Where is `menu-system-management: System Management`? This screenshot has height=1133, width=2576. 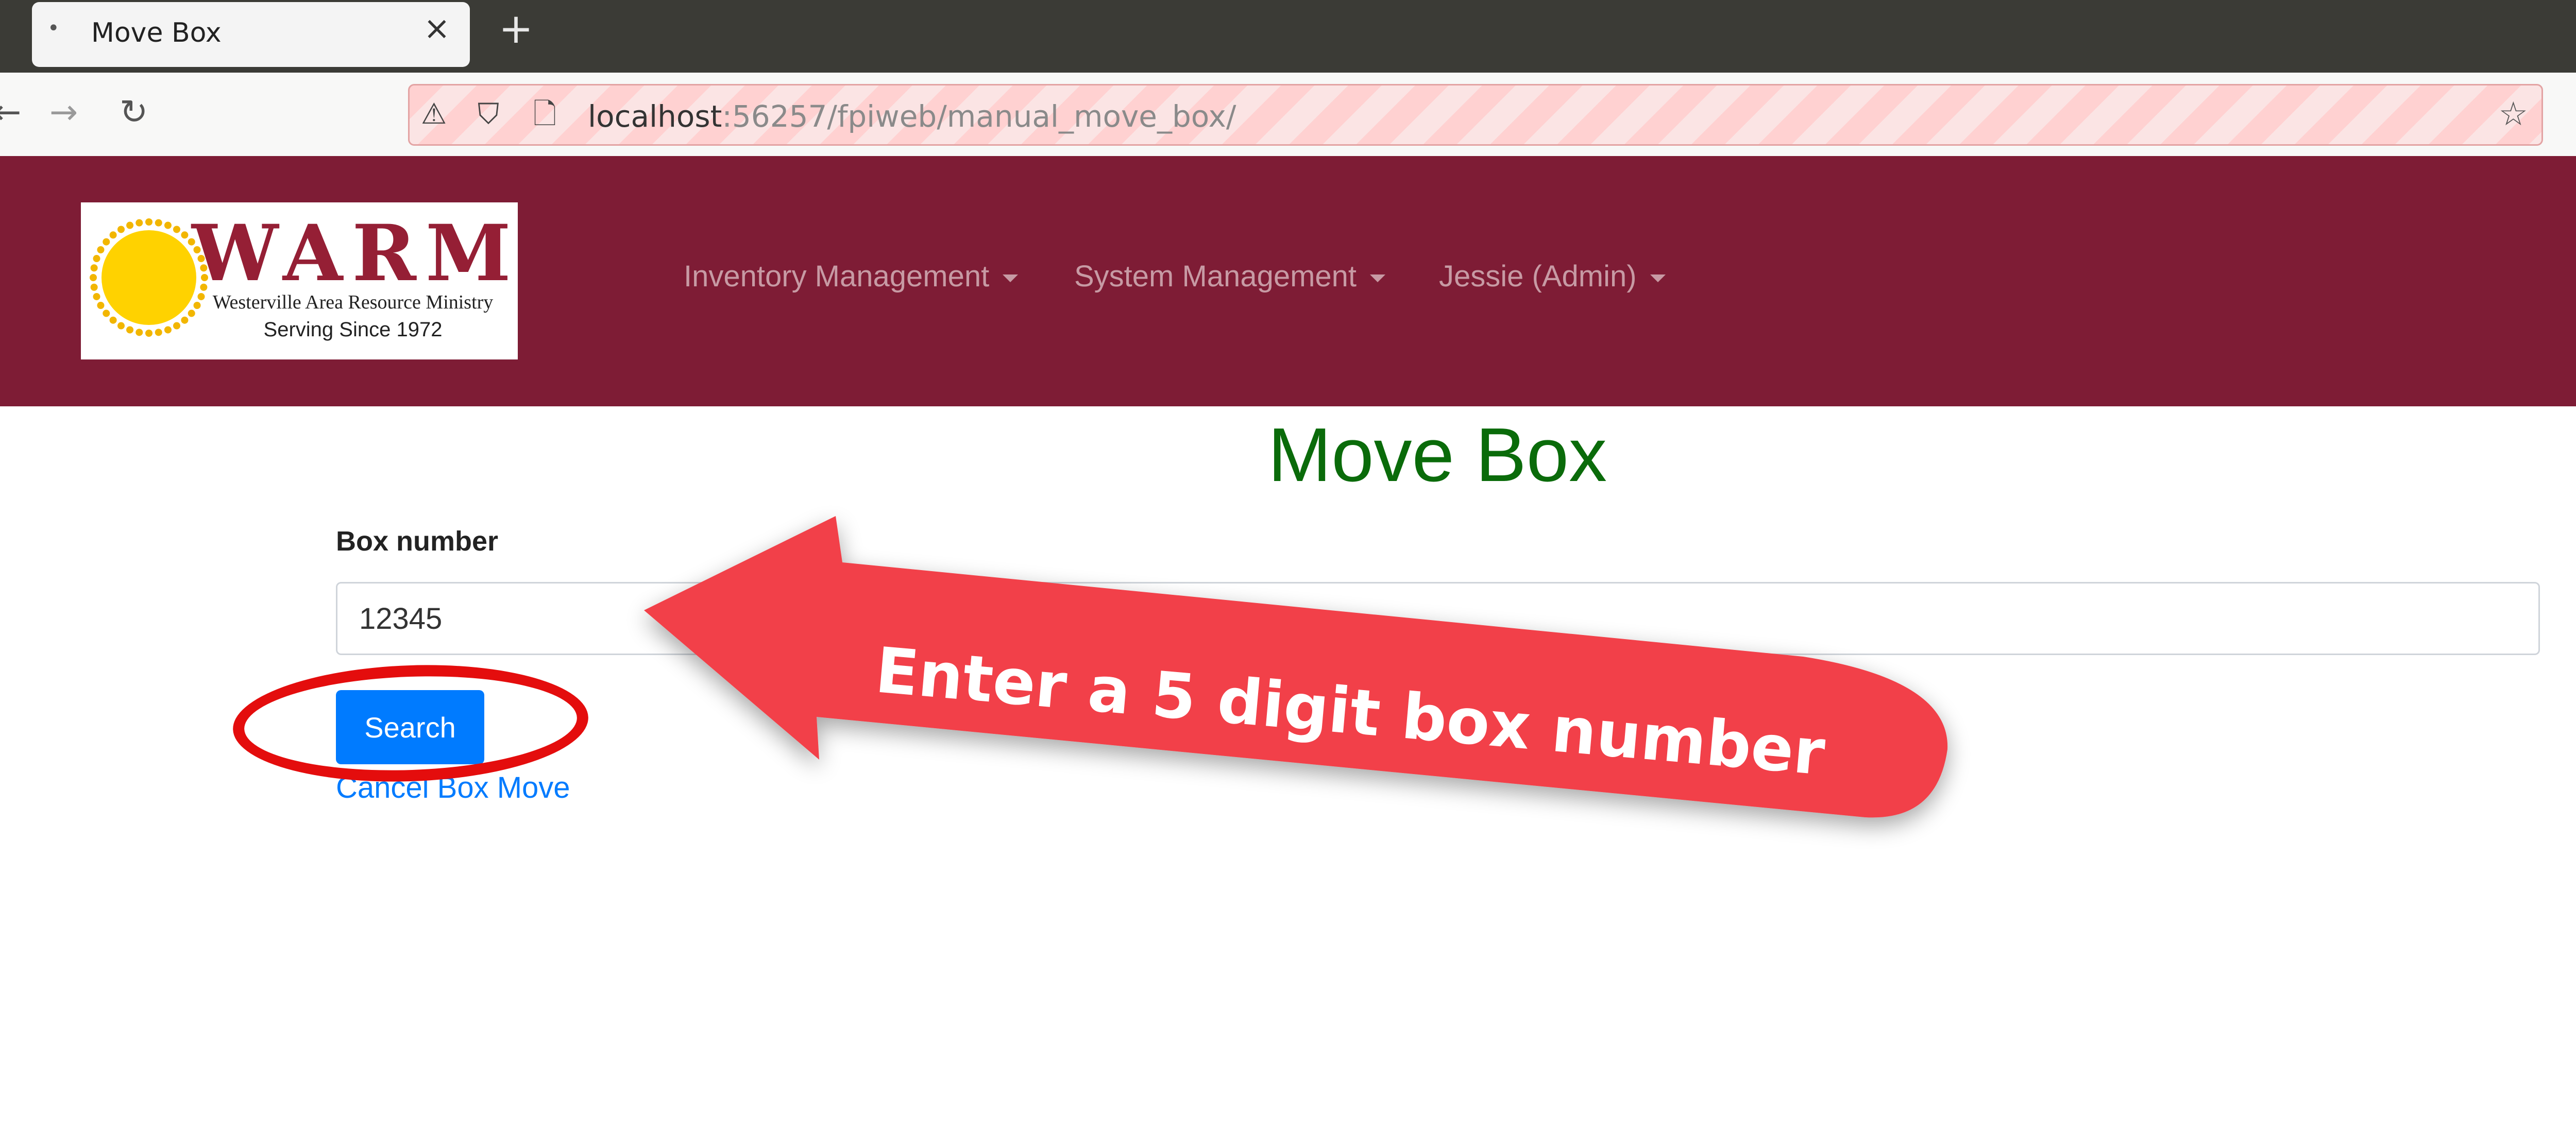 menu-system-management: System Management is located at coordinates (1230, 276).